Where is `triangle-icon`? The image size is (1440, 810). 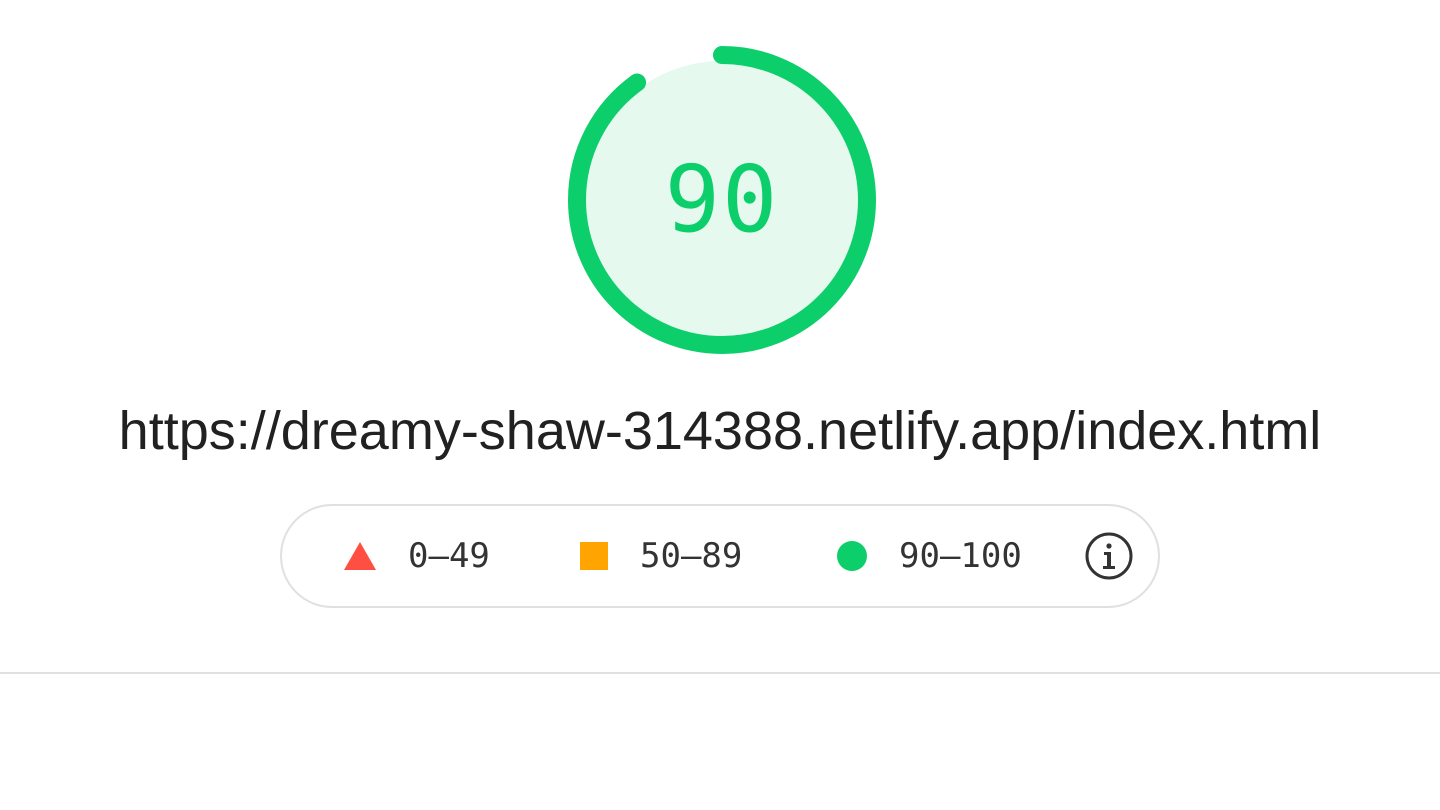
triangle-icon is located at coordinates (360, 556).